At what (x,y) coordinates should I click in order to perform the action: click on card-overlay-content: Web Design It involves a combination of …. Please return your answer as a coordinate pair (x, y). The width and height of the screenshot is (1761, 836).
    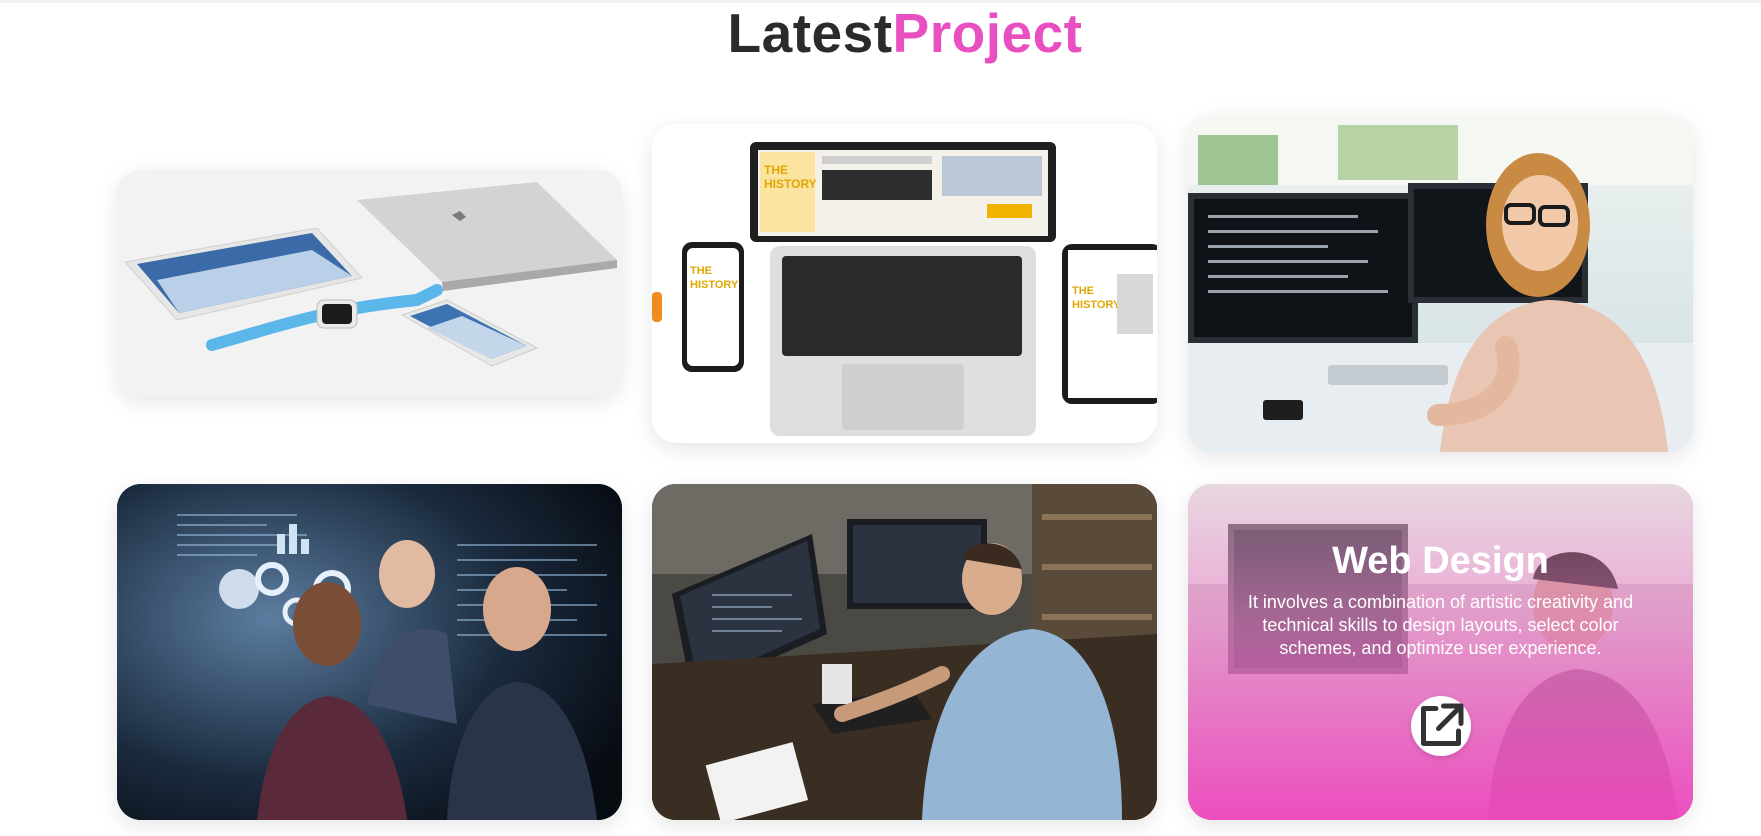
    Looking at the image, I should click on (1440, 599).